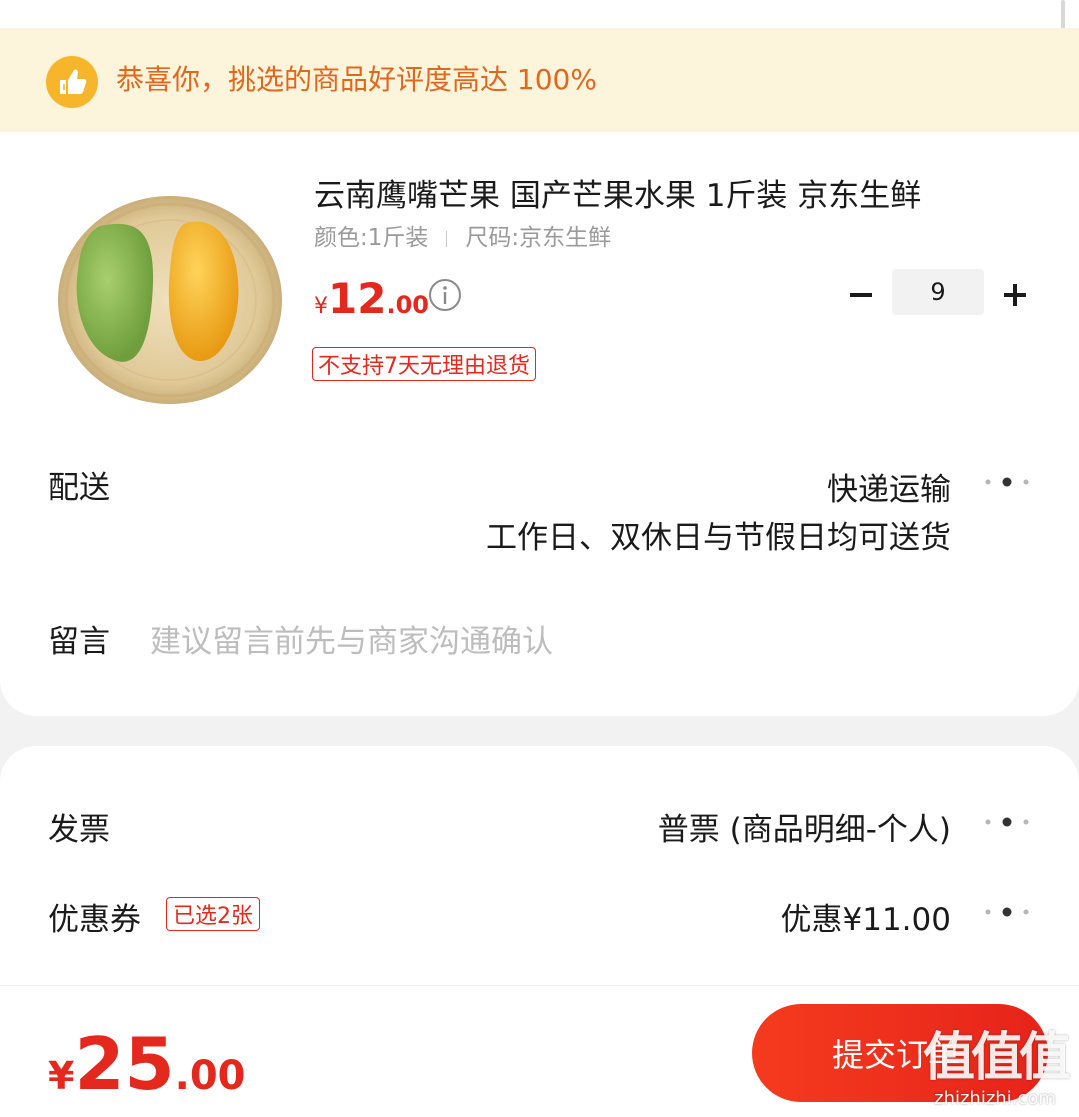 The height and width of the screenshot is (1117, 1079). I want to click on product-title: 云南鹰嘴芒果 国产芒果水果 1斤装 京东生鲜, so click(617, 192).